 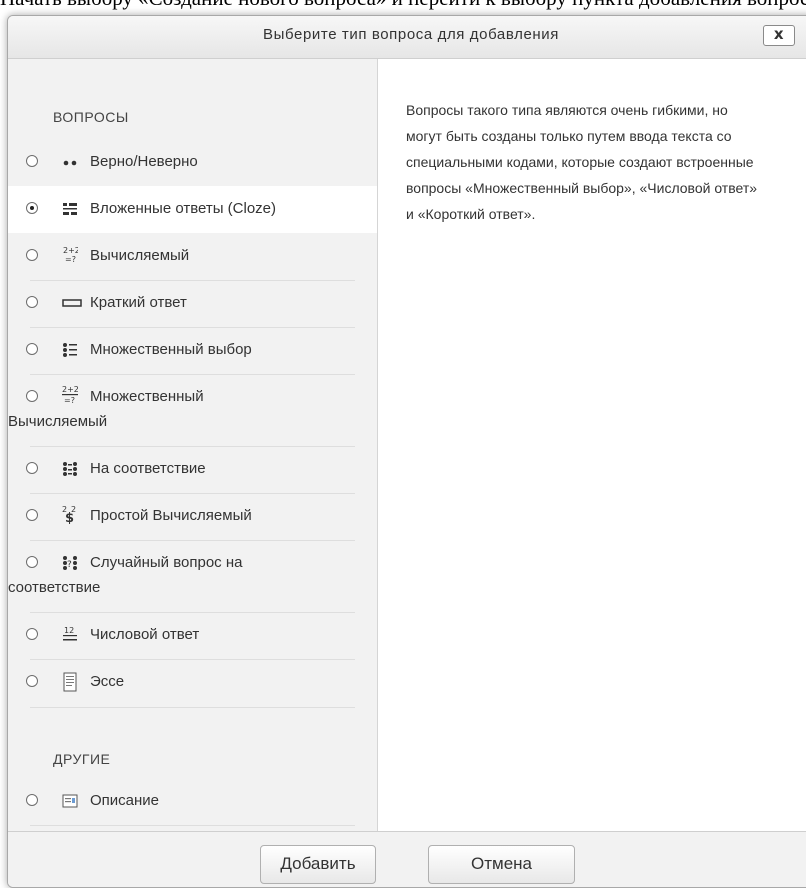 What do you see at coordinates (70, 682) in the screenshot?
I see `essay-icon` at bounding box center [70, 682].